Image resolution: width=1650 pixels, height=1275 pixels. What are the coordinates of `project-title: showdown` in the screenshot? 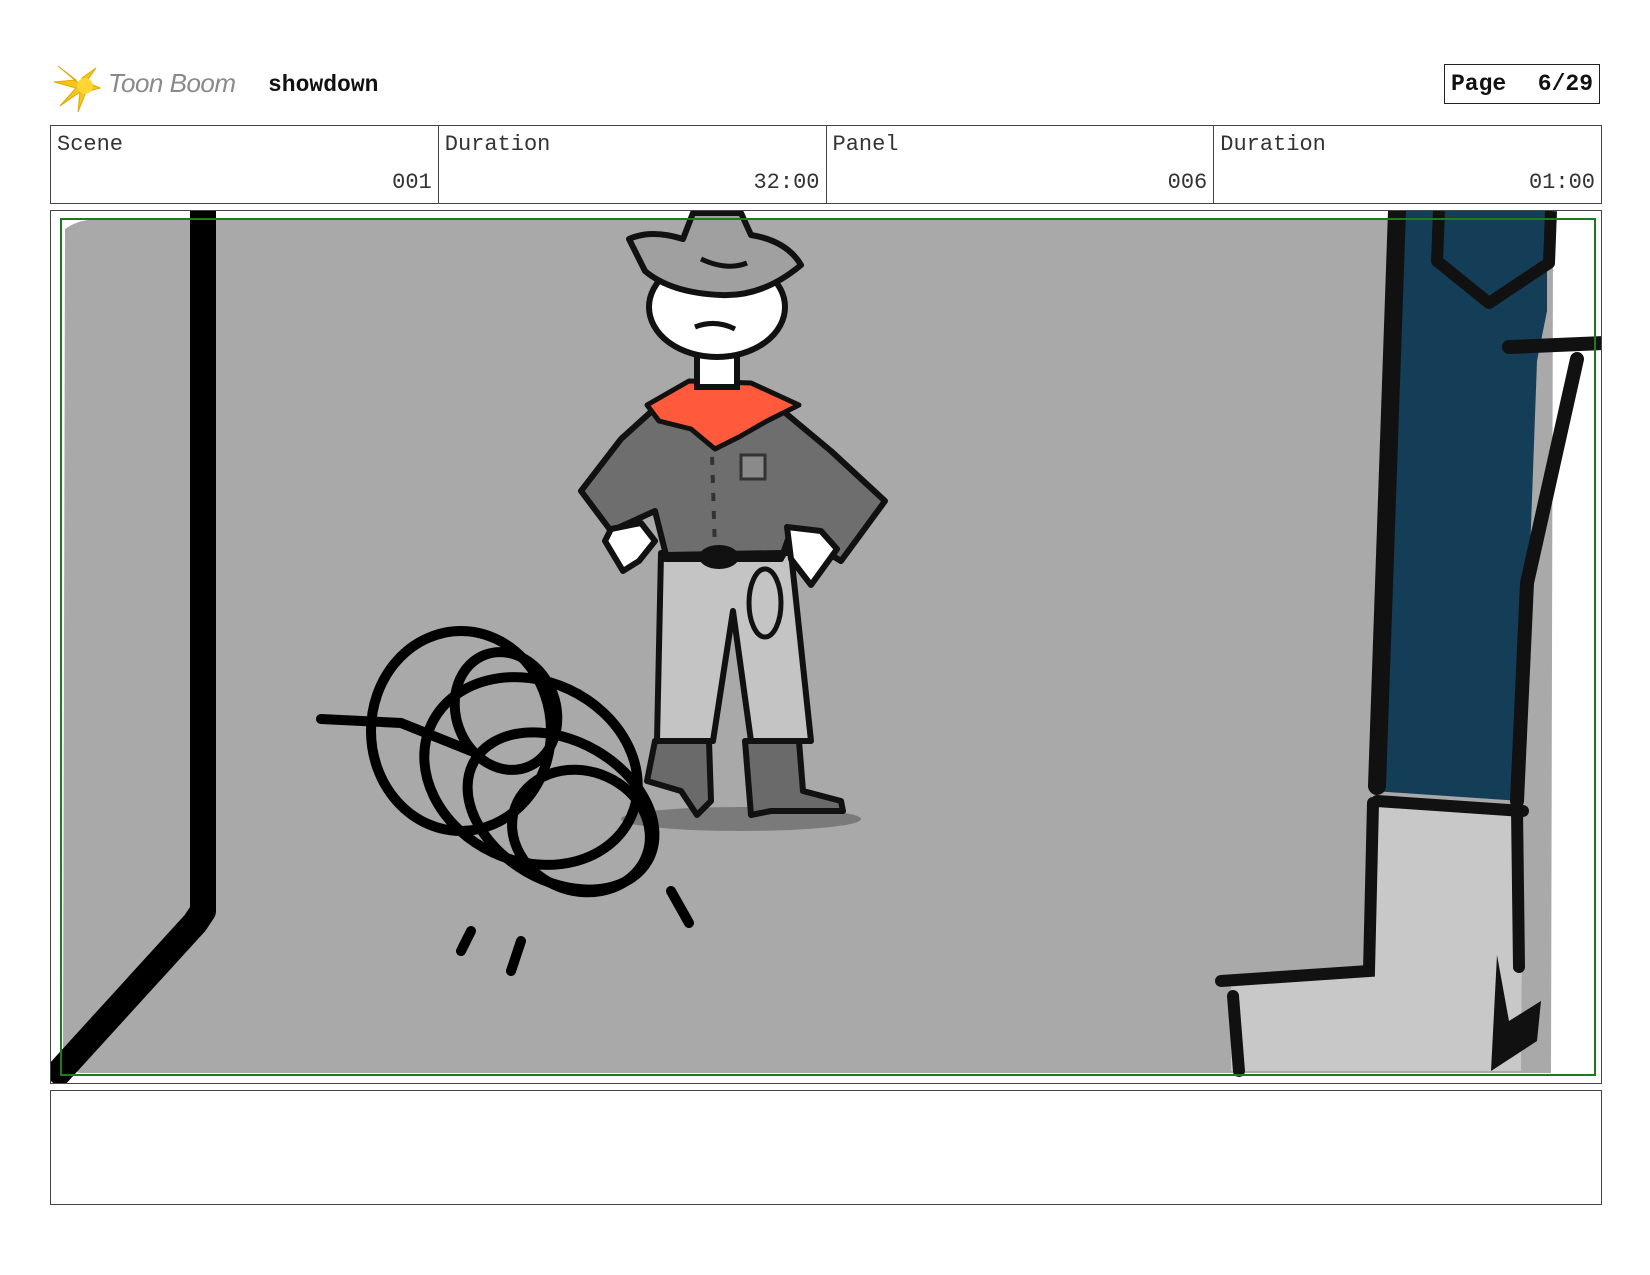 It's located at (323, 85).